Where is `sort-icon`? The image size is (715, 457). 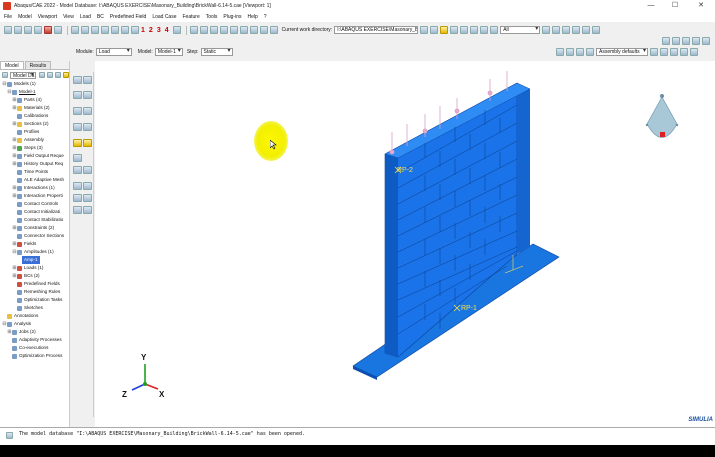 sort-icon is located at coordinates (58, 75).